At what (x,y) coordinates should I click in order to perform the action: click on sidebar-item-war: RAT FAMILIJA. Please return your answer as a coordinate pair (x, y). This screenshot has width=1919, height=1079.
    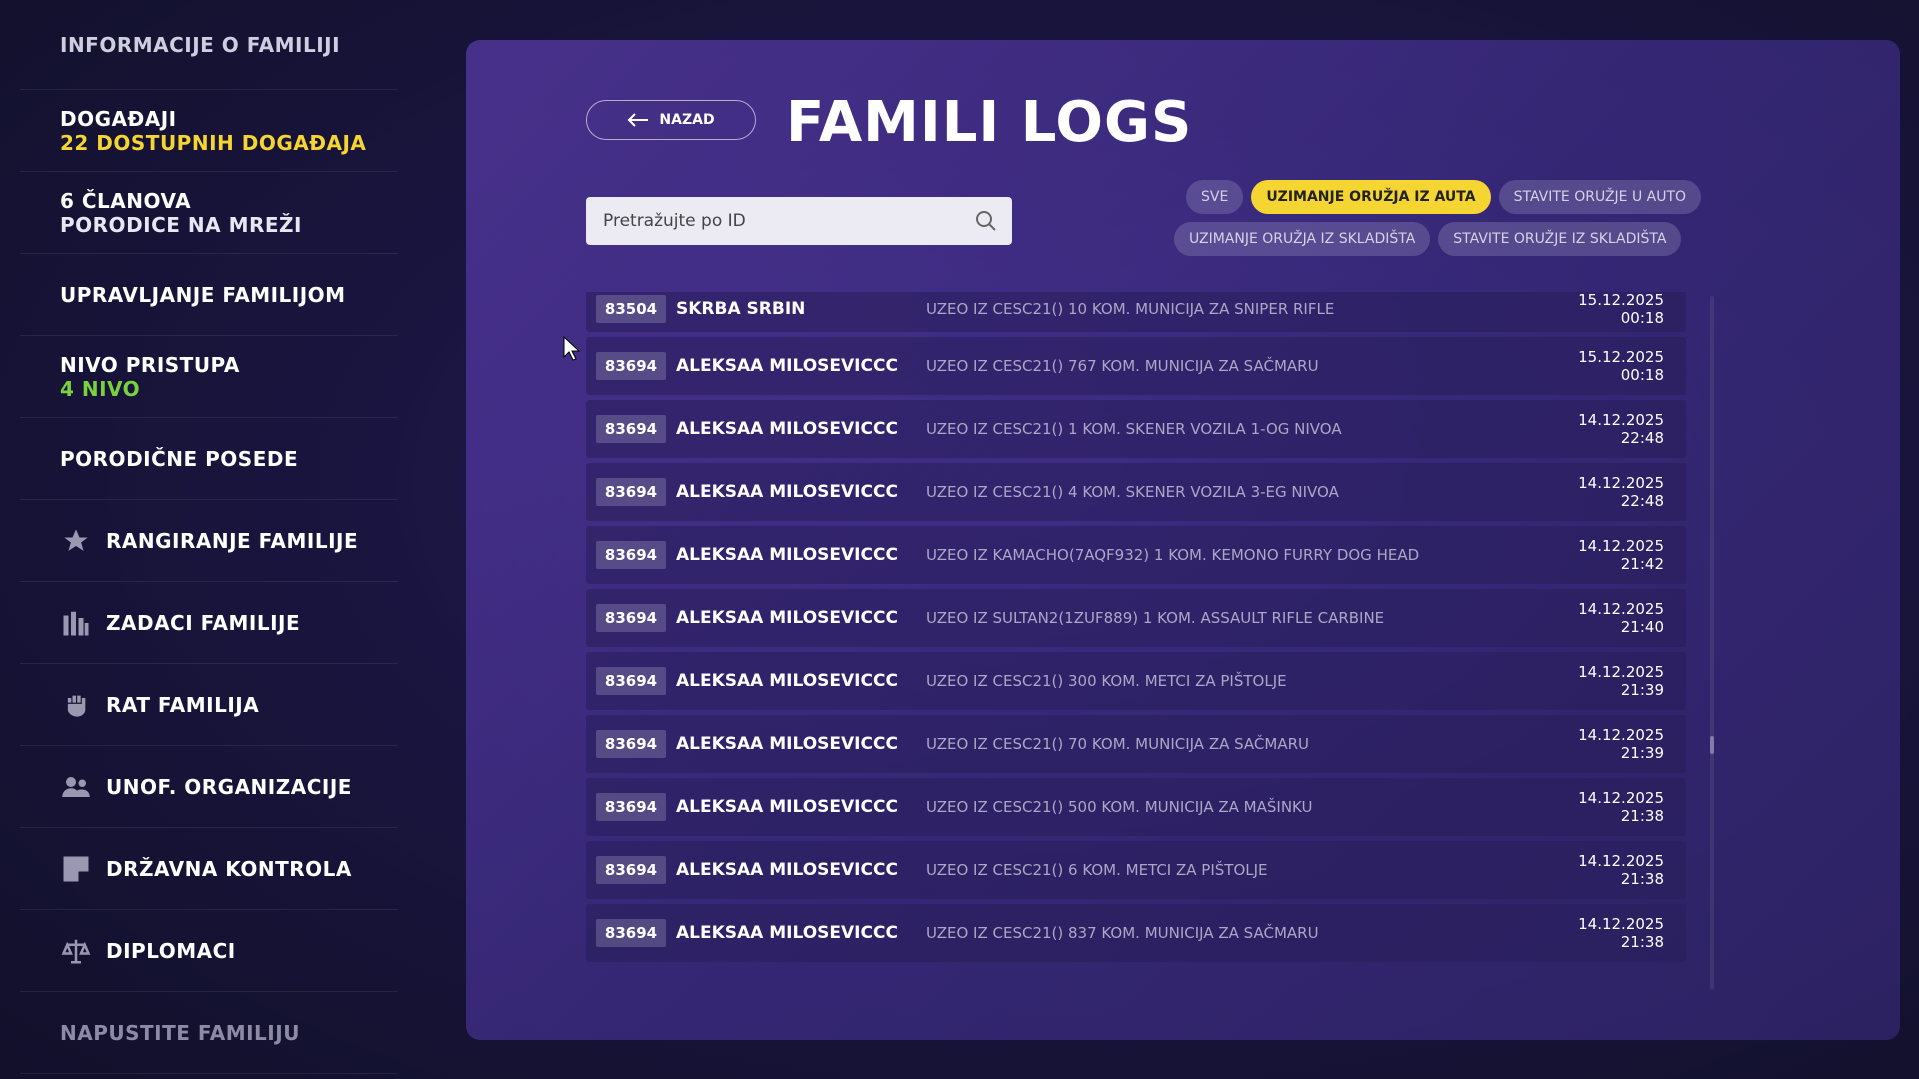
    Looking at the image, I should click on (209, 705).